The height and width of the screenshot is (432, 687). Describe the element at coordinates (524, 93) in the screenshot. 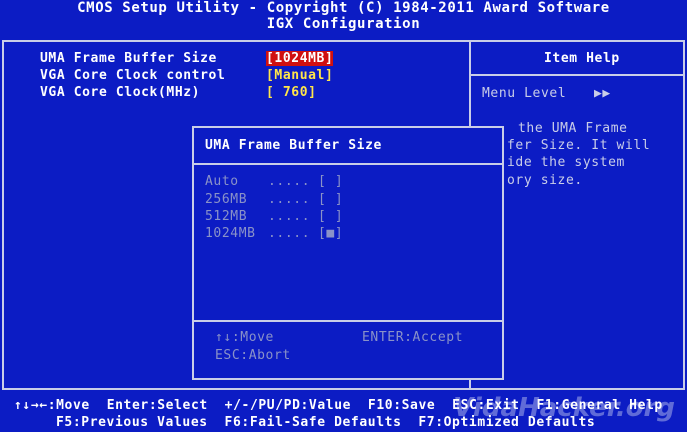

I see `menu-level-label: Menu Level` at that location.